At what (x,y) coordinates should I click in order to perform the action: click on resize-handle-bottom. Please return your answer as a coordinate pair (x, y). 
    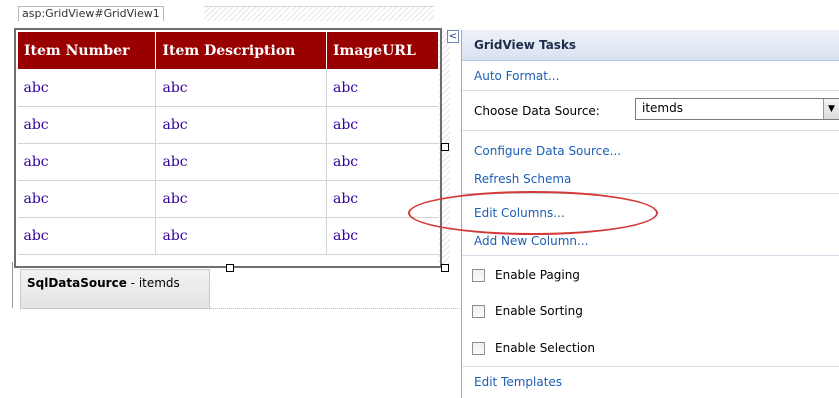
    Looking at the image, I should click on (230, 268).